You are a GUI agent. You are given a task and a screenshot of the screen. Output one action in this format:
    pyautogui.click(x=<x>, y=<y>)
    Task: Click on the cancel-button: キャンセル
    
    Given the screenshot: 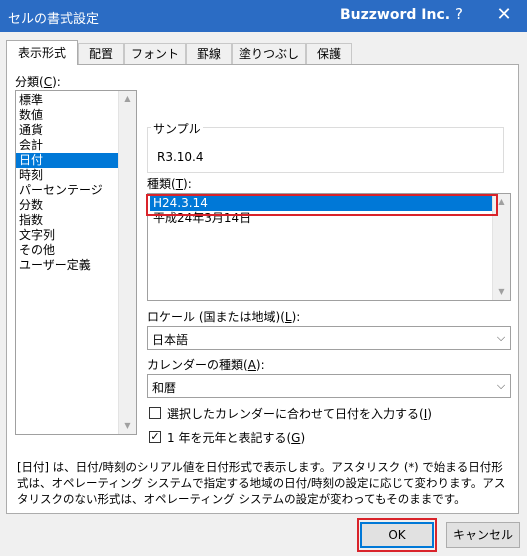 What is the action you would take?
    pyautogui.click(x=483, y=535)
    